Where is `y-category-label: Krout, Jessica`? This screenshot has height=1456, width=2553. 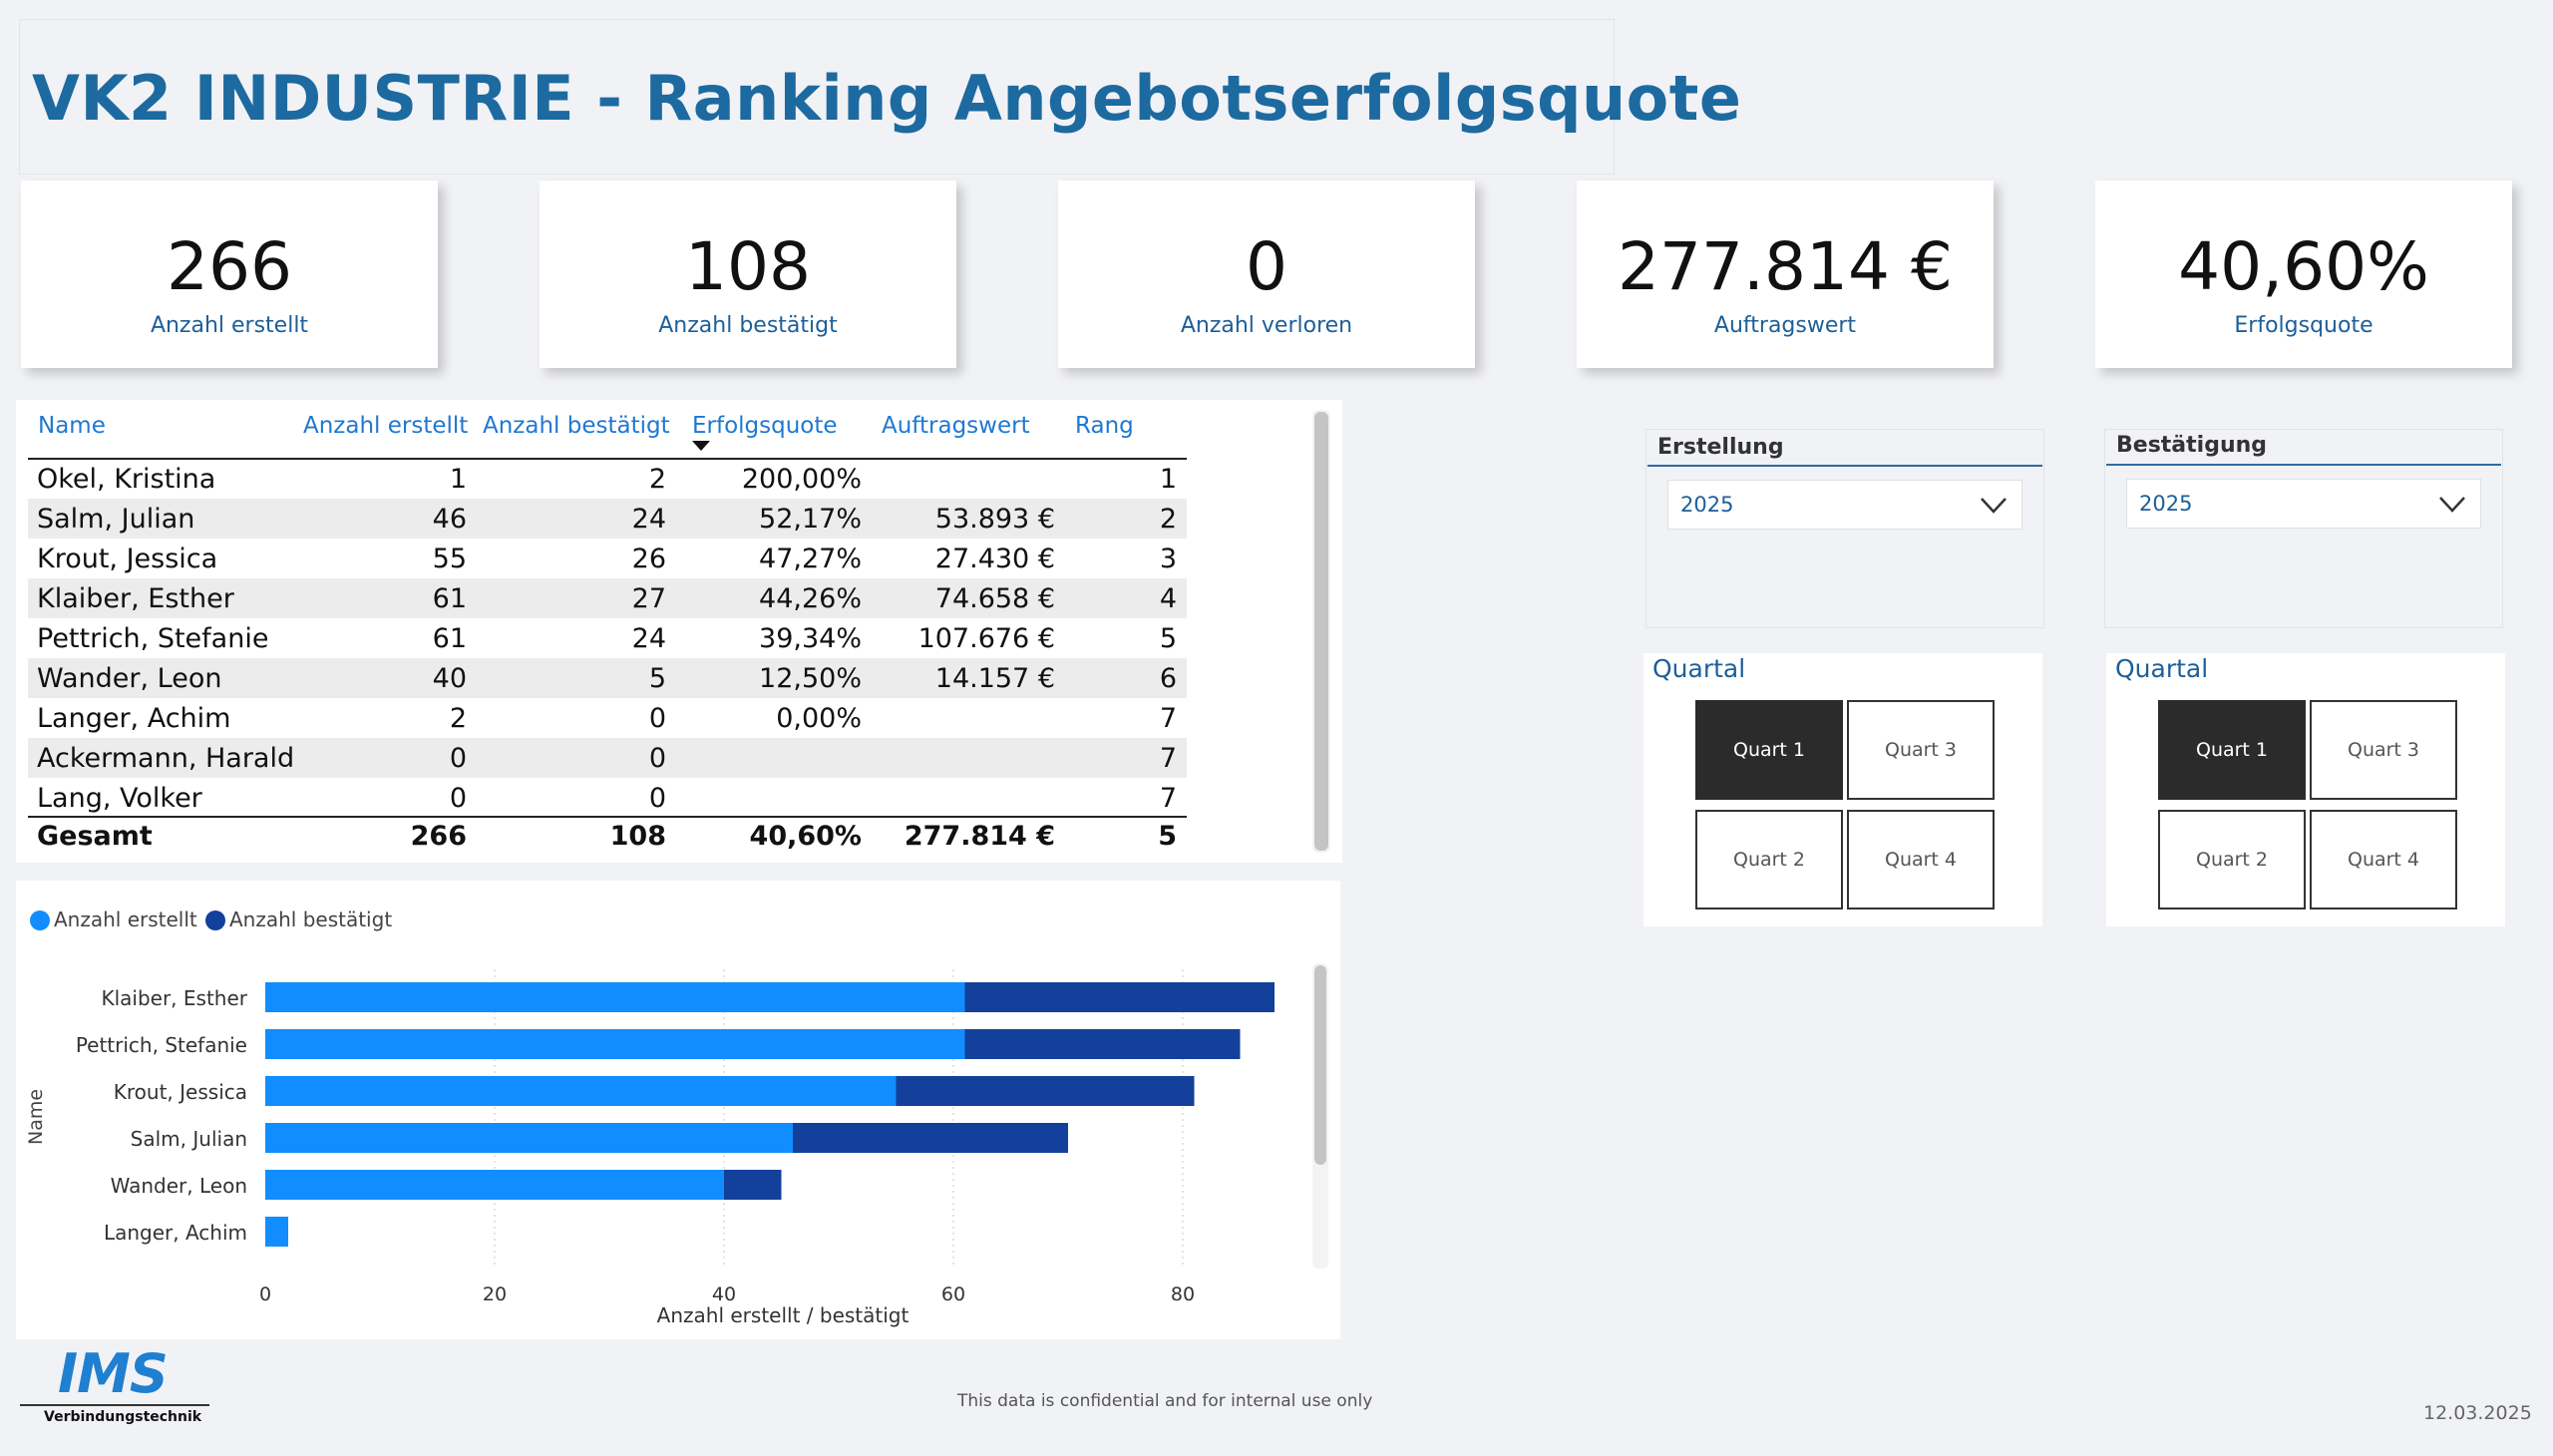
y-category-label: Krout, Jessica is located at coordinates (180, 1092).